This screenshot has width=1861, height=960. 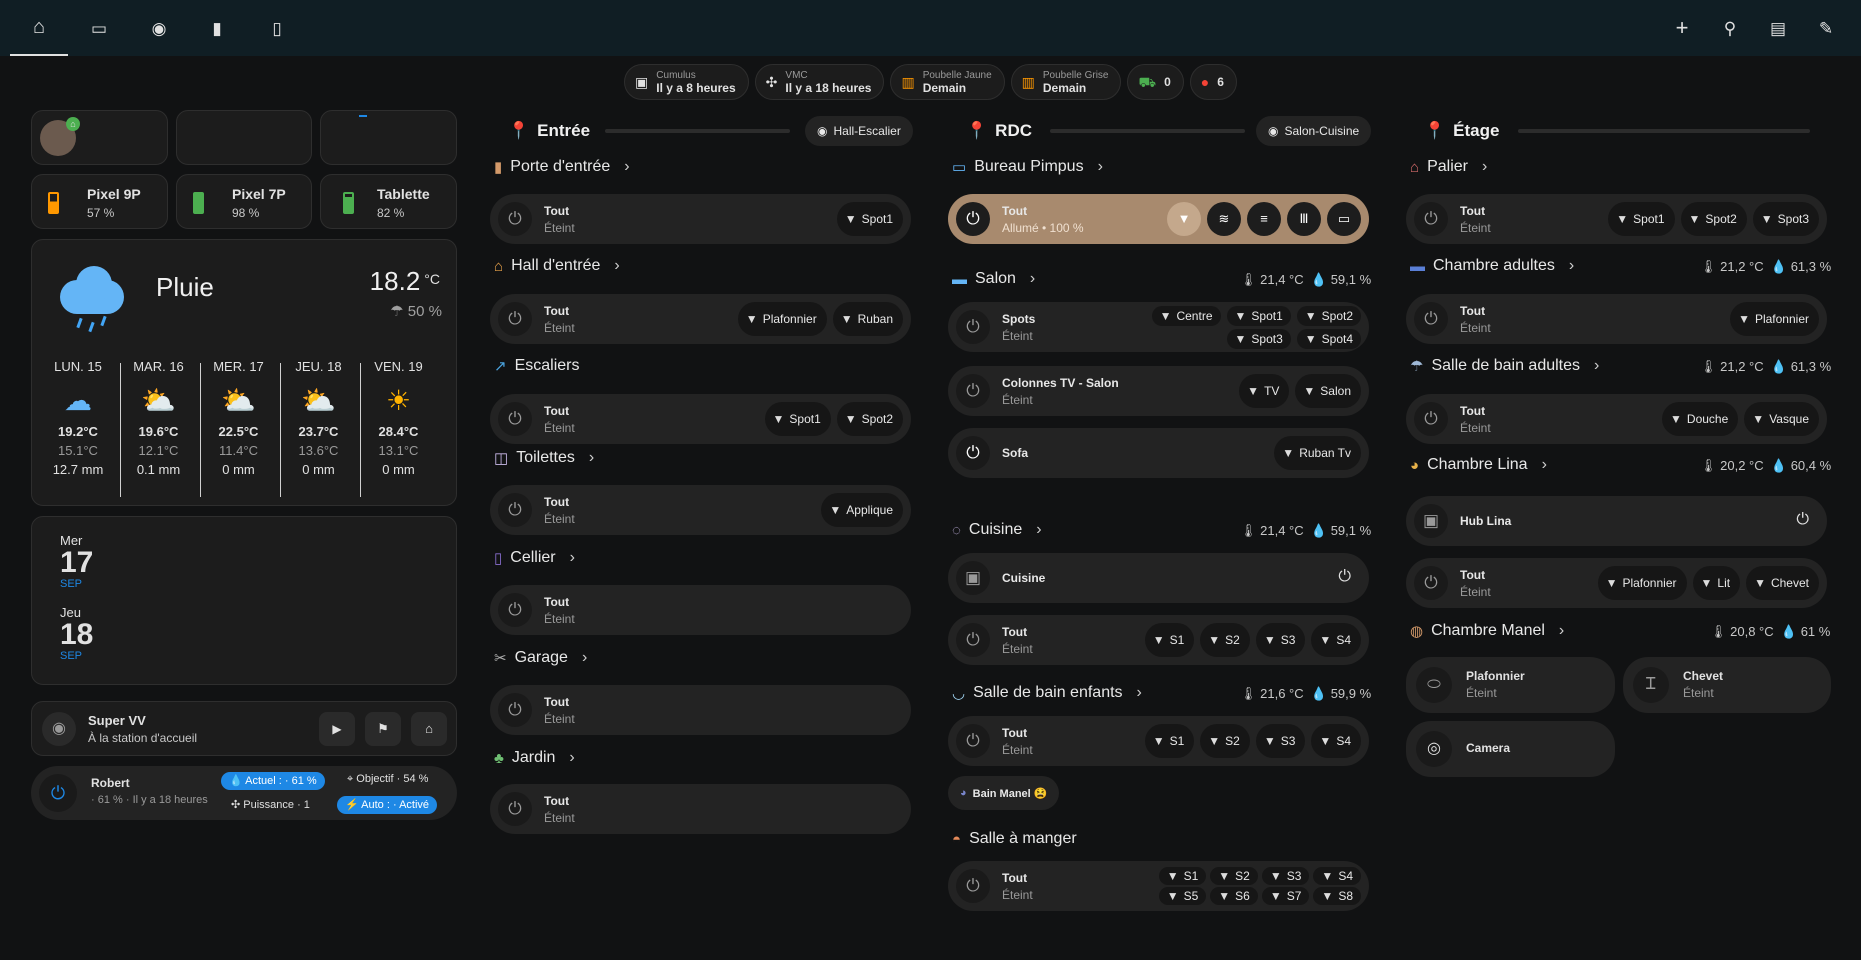 I want to click on light-action-button: ▼ Spot4, so click(x=1328, y=339).